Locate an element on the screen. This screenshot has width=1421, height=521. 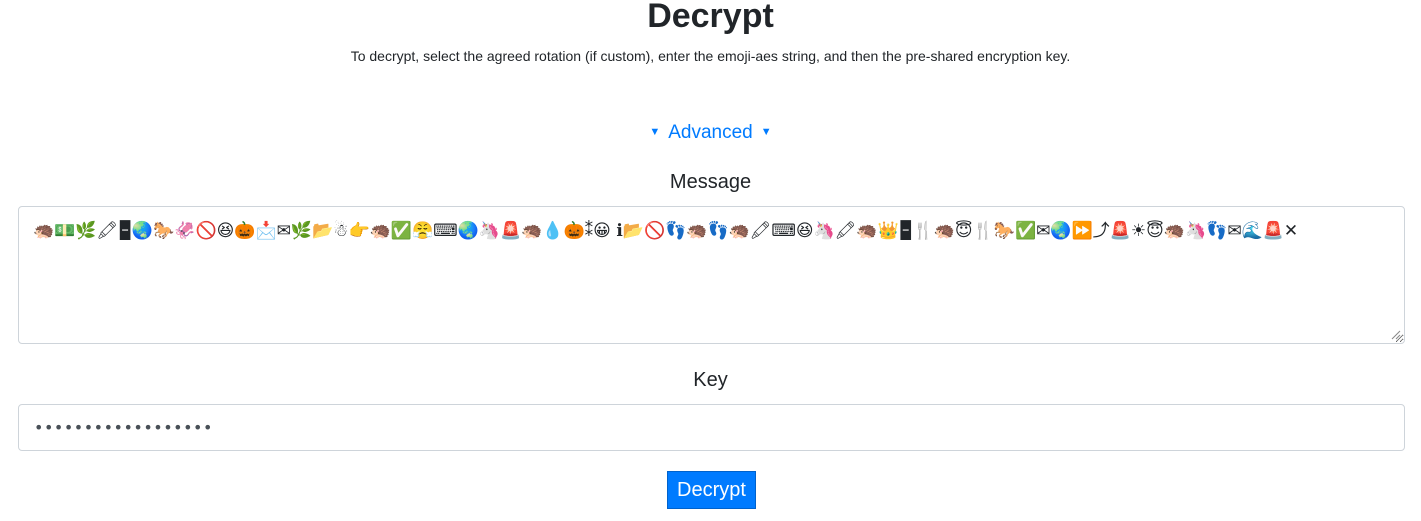
advanced-toggle-label: Advanced is located at coordinates (710, 132).